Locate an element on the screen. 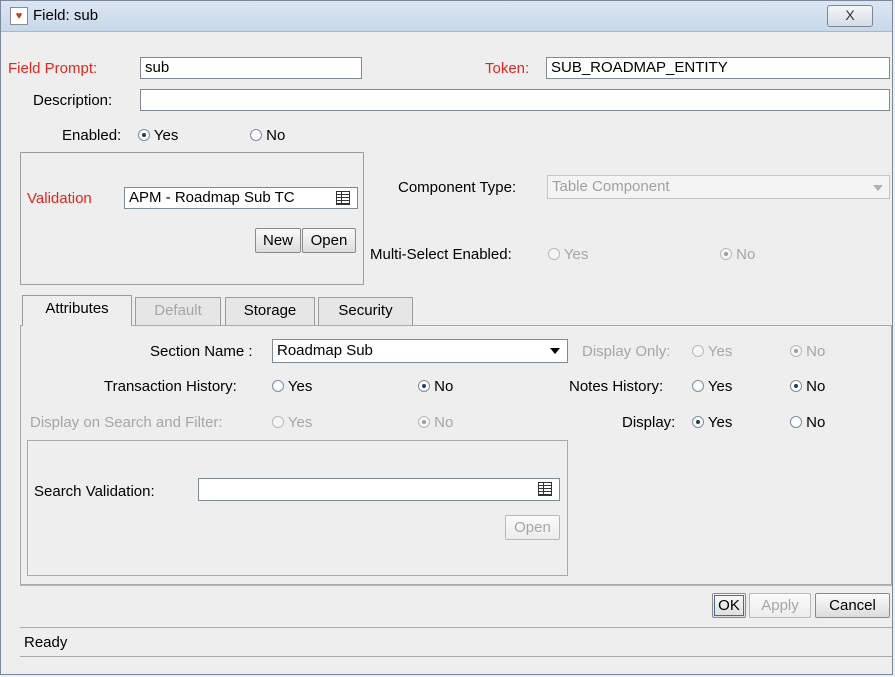  ok-button: OK is located at coordinates (729, 605).